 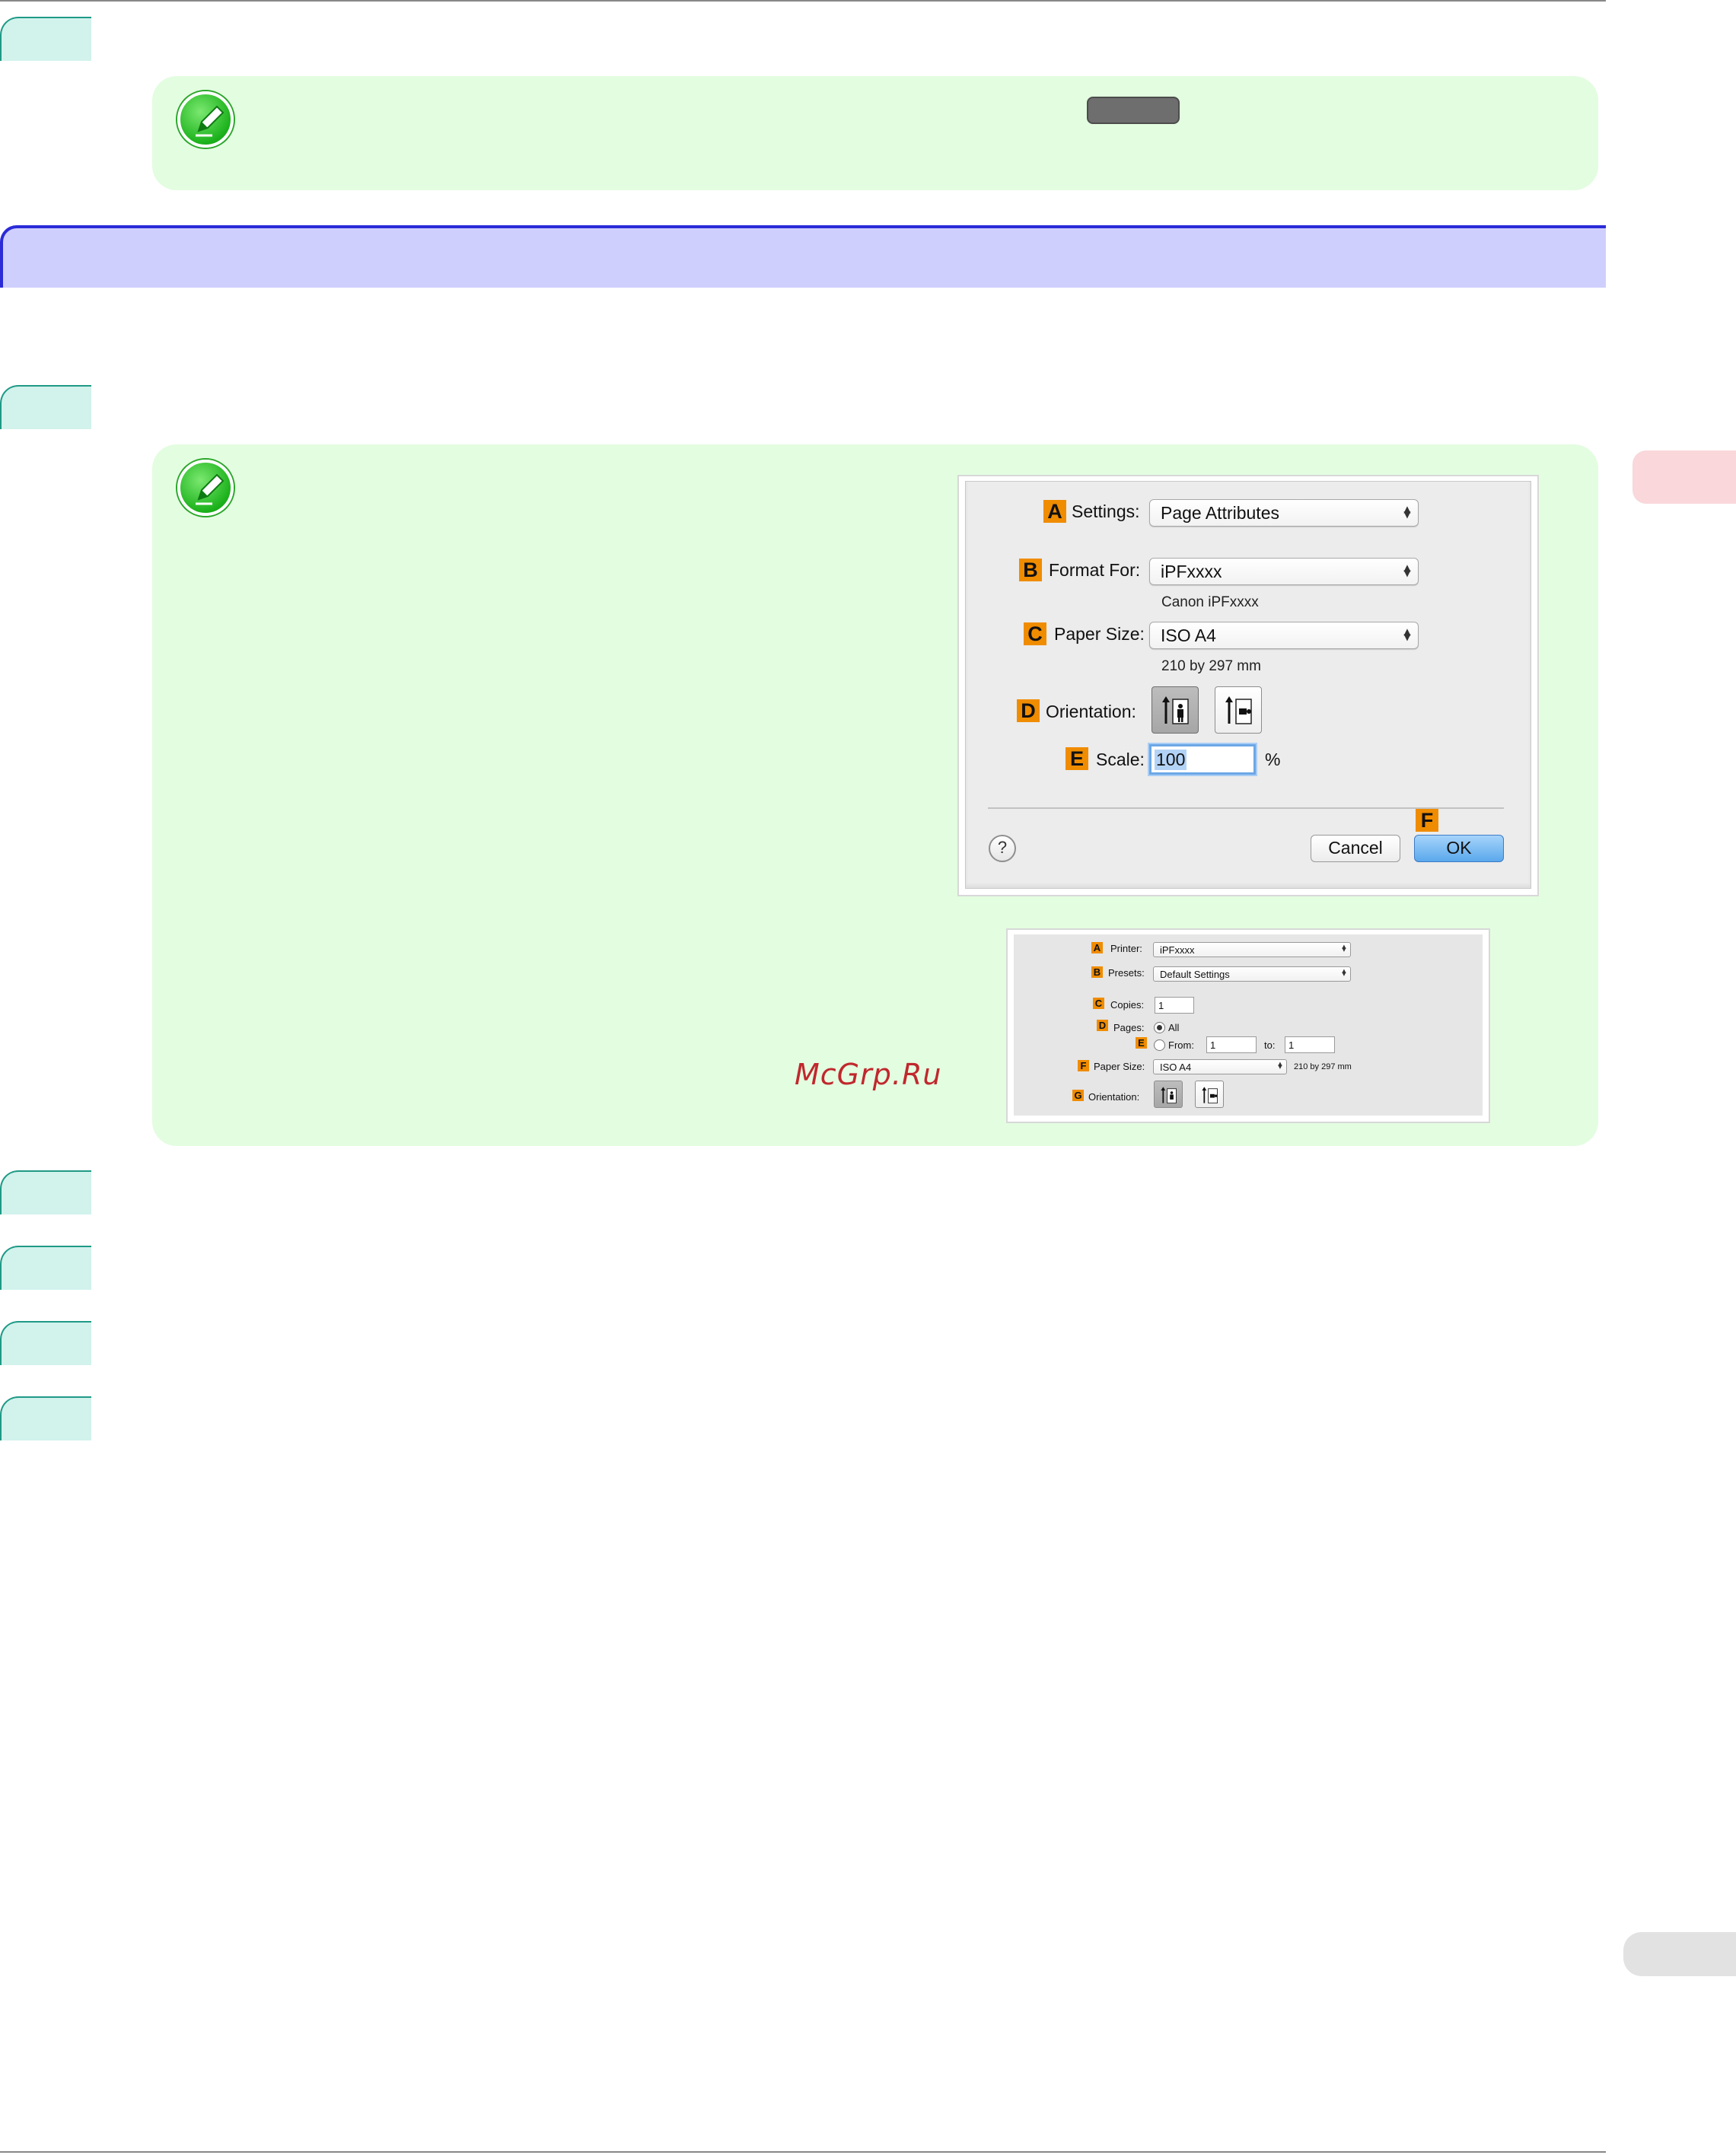 I want to click on pages-to-value: 1, so click(x=1291, y=1045).